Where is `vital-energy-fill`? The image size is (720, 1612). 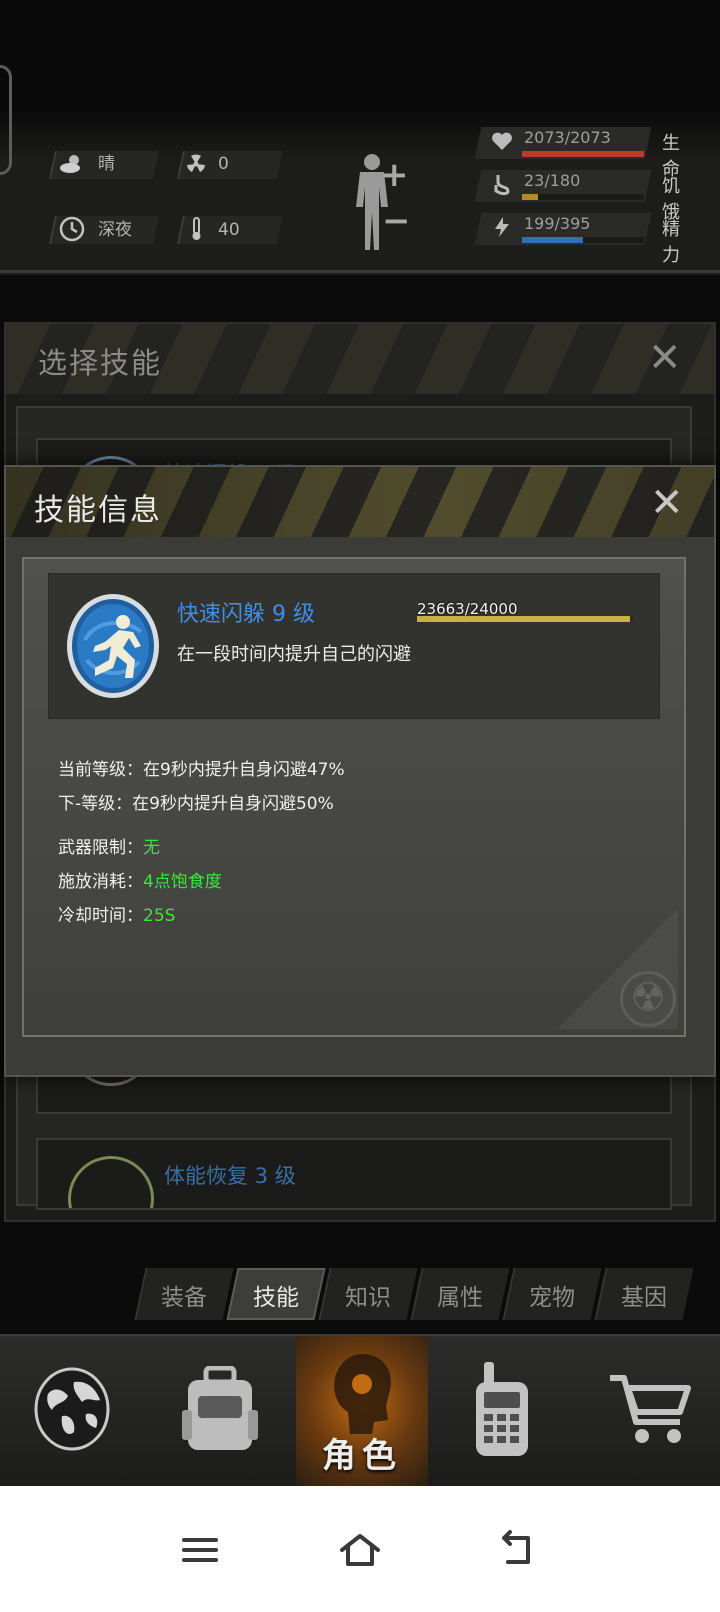
vital-energy-fill is located at coordinates (553, 240).